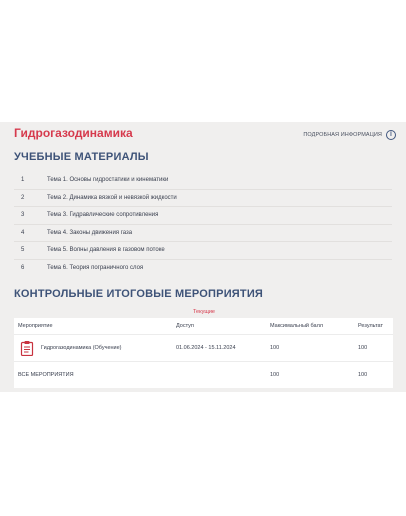 The height and width of the screenshot is (516, 406). I want to click on topic-label: Тема 3. Гидравлические сопротивления, so click(103, 215).